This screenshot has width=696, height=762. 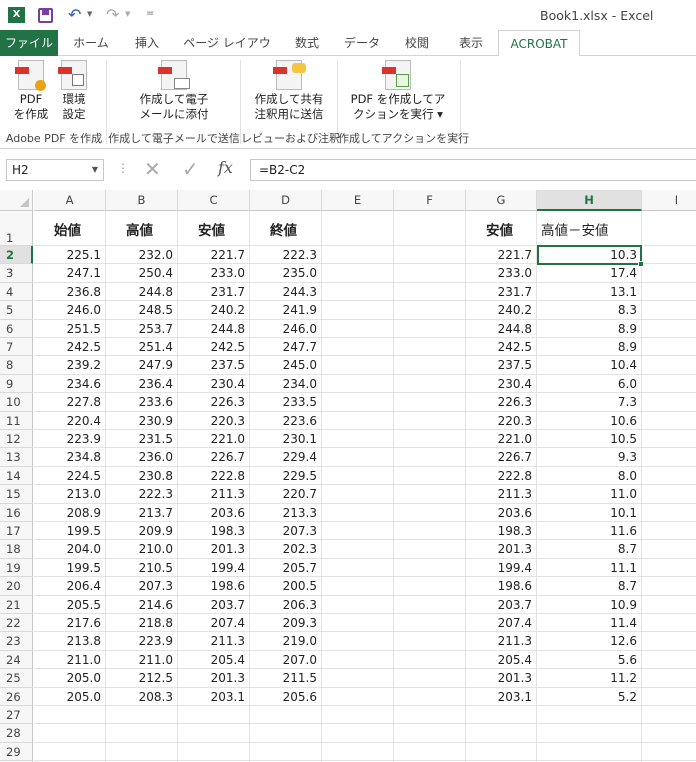 I want to click on cell-d22: 209.3, so click(x=286, y=623).